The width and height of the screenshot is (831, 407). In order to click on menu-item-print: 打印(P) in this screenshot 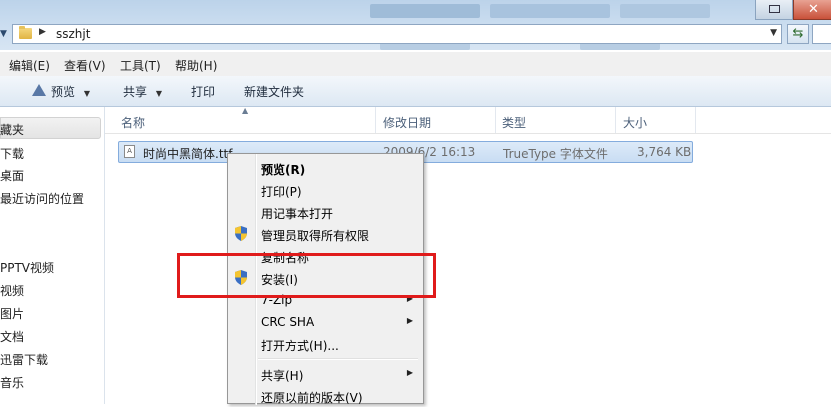, I will do `click(325, 190)`.